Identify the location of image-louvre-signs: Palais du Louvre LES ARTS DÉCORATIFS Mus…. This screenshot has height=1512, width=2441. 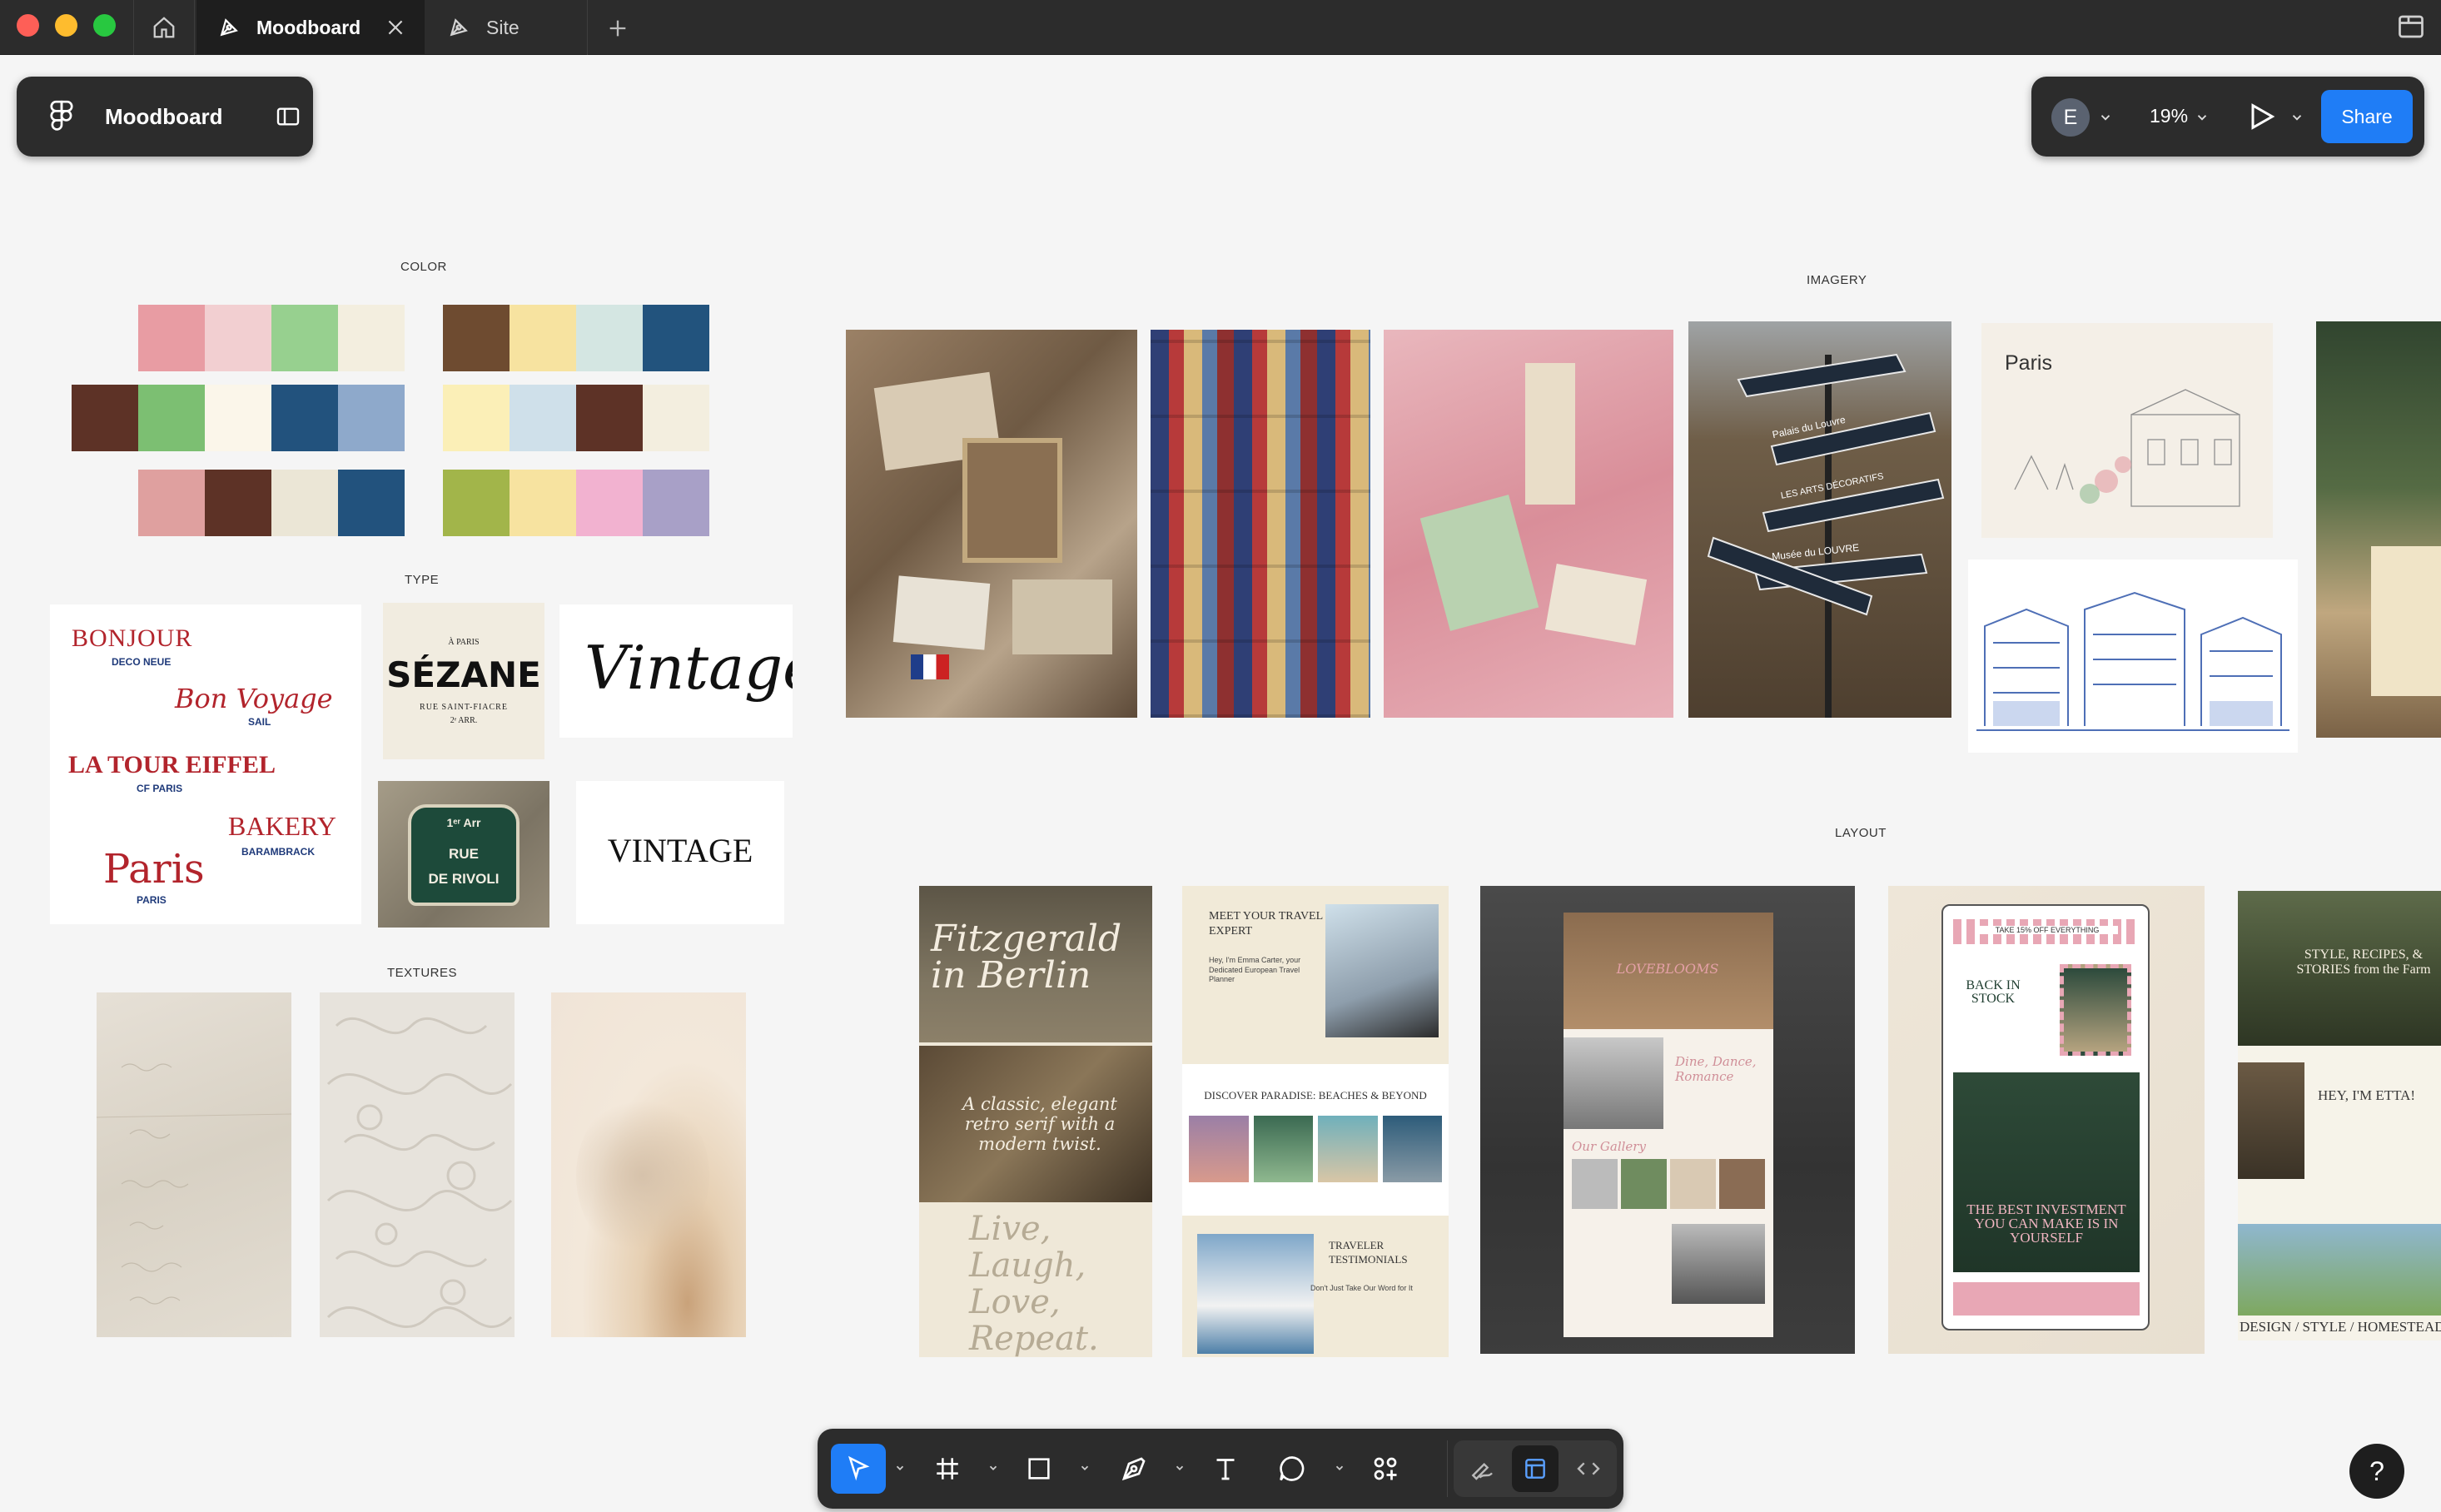
(1819, 520).